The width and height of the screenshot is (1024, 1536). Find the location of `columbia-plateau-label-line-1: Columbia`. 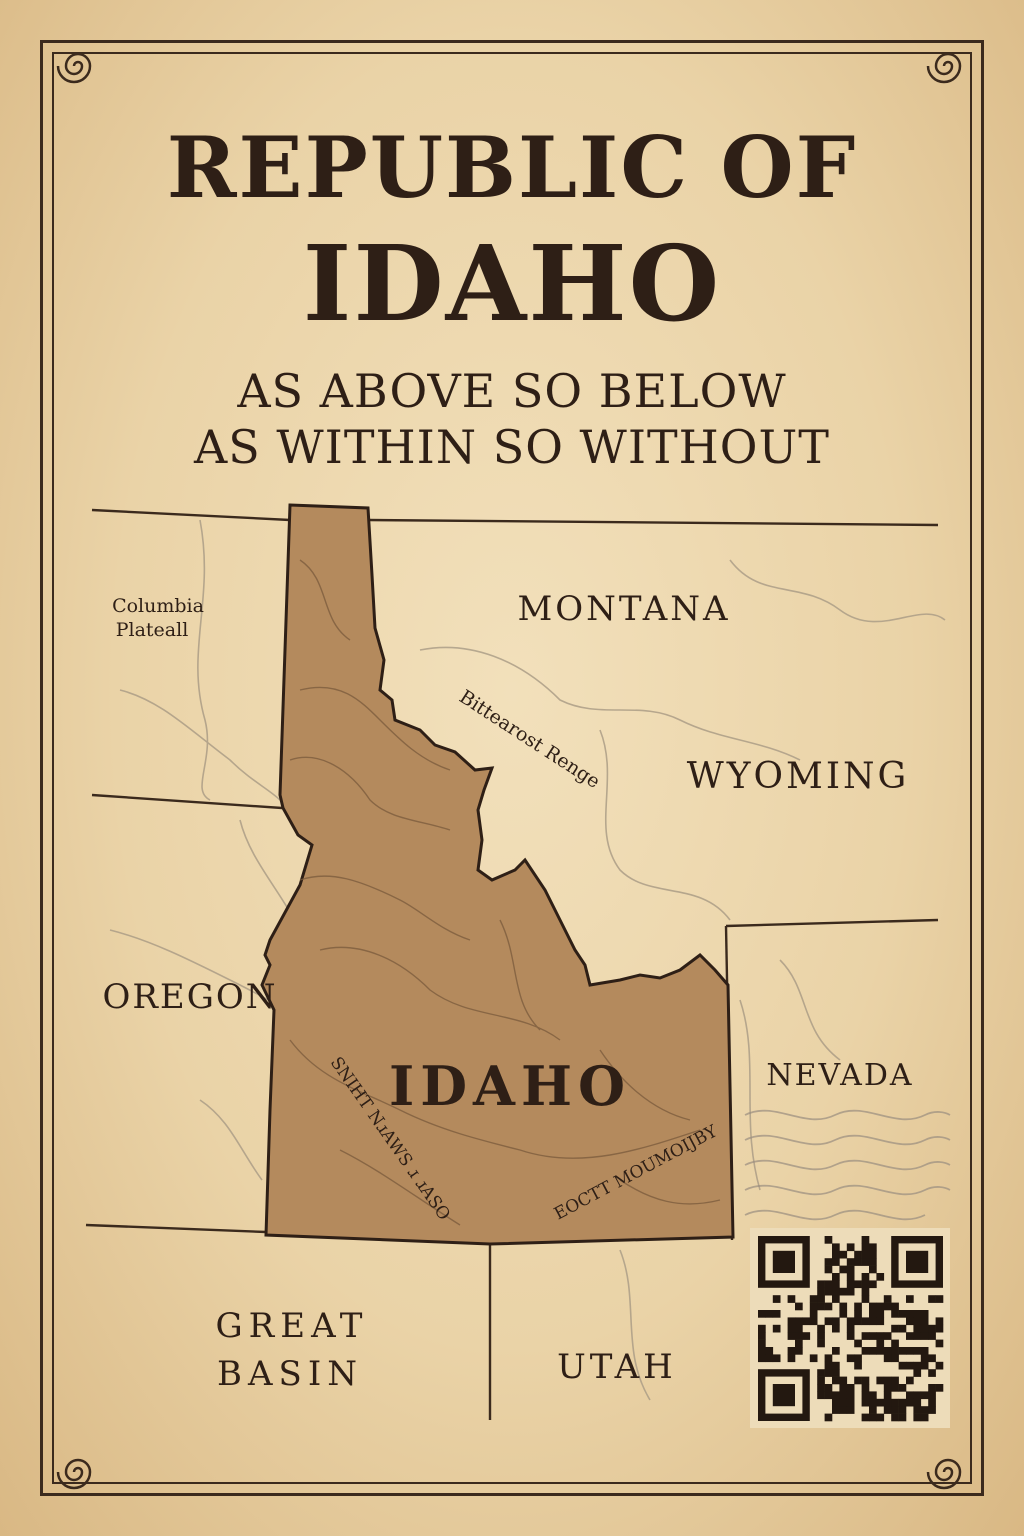

columbia-plateau-label-line-1: Columbia is located at coordinates (158, 606).